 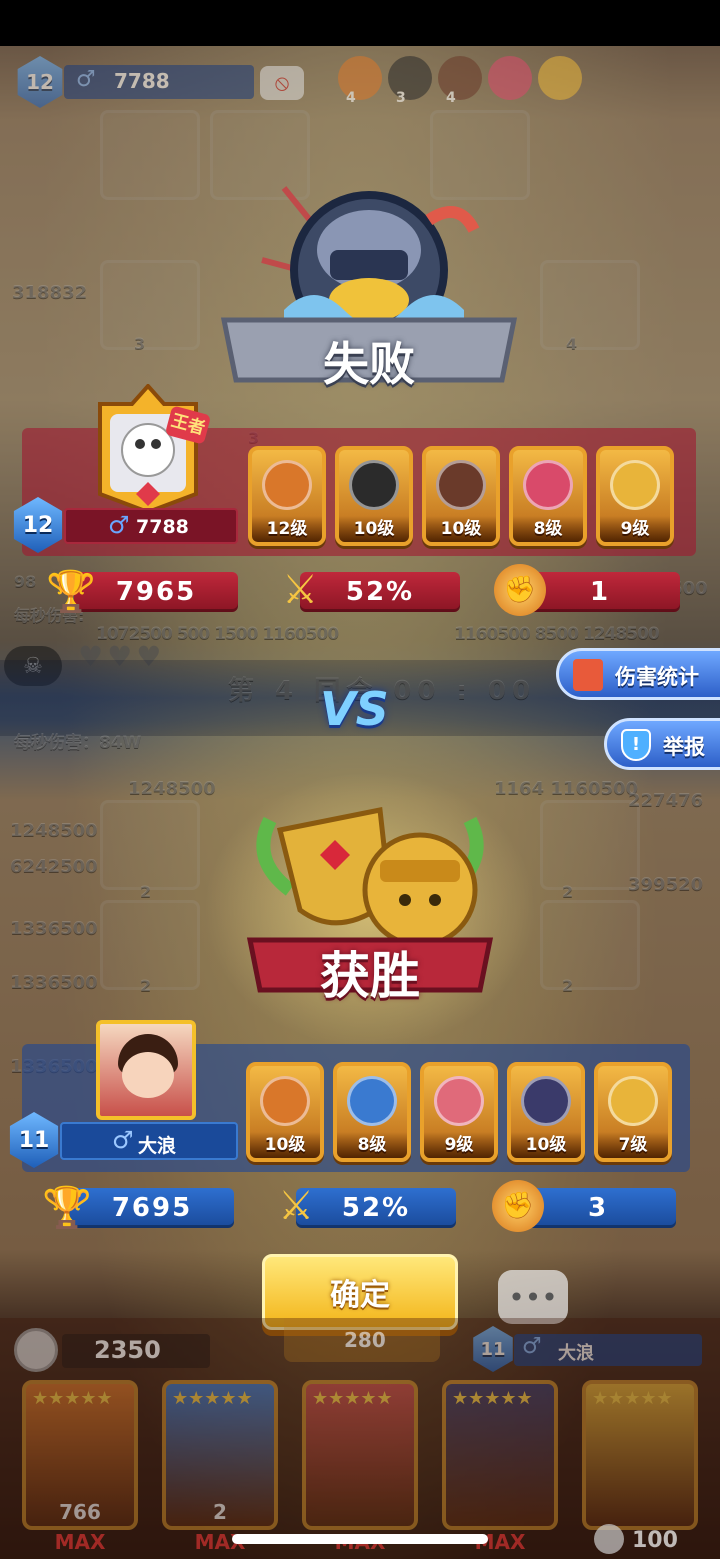 I want to click on hero-card-pharaoh: 8级, so click(x=372, y=1112).